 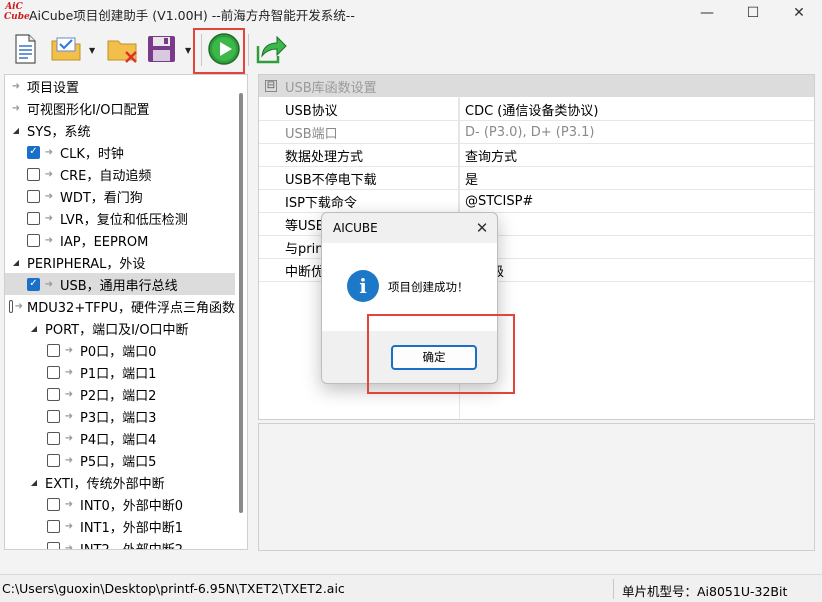 I want to click on share-arrow-icon, so click(x=271, y=49).